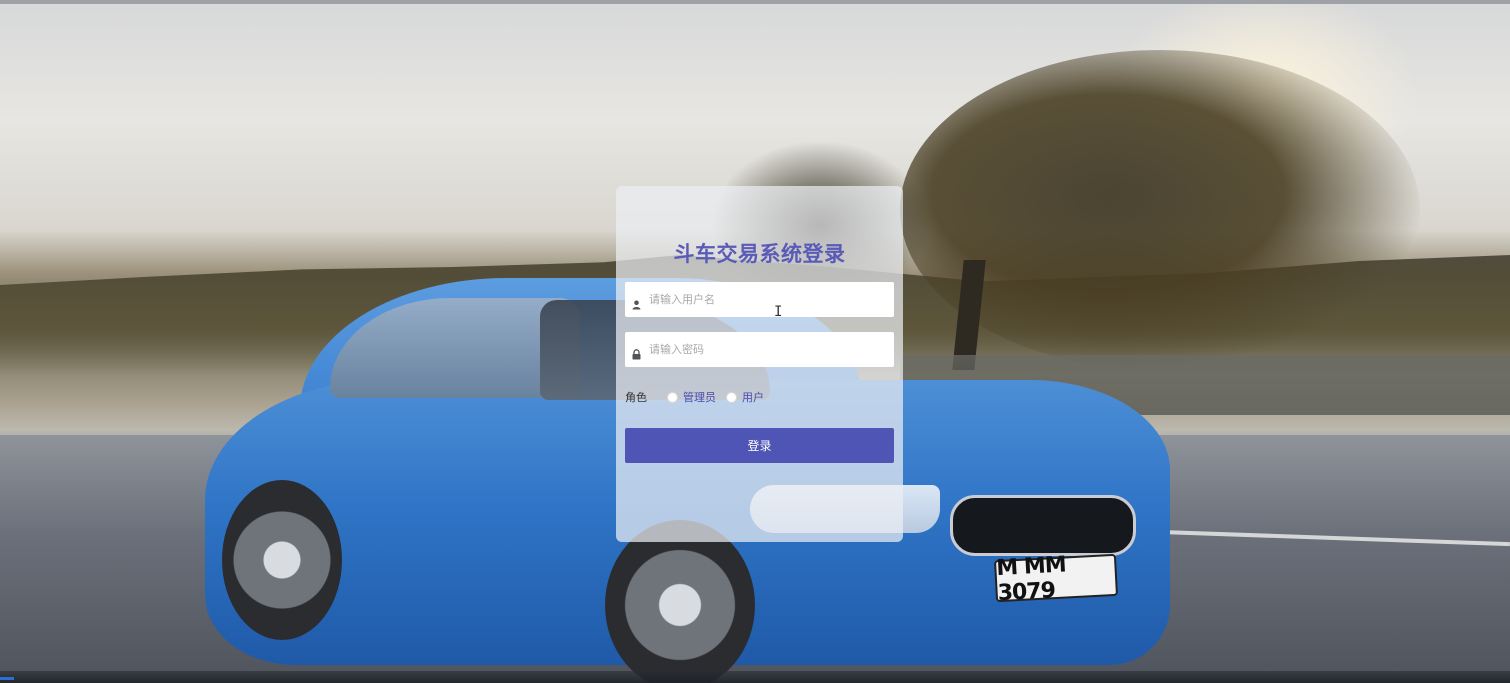 Image resolution: width=1510 pixels, height=683 pixels. I want to click on radio-admin, so click(672, 397).